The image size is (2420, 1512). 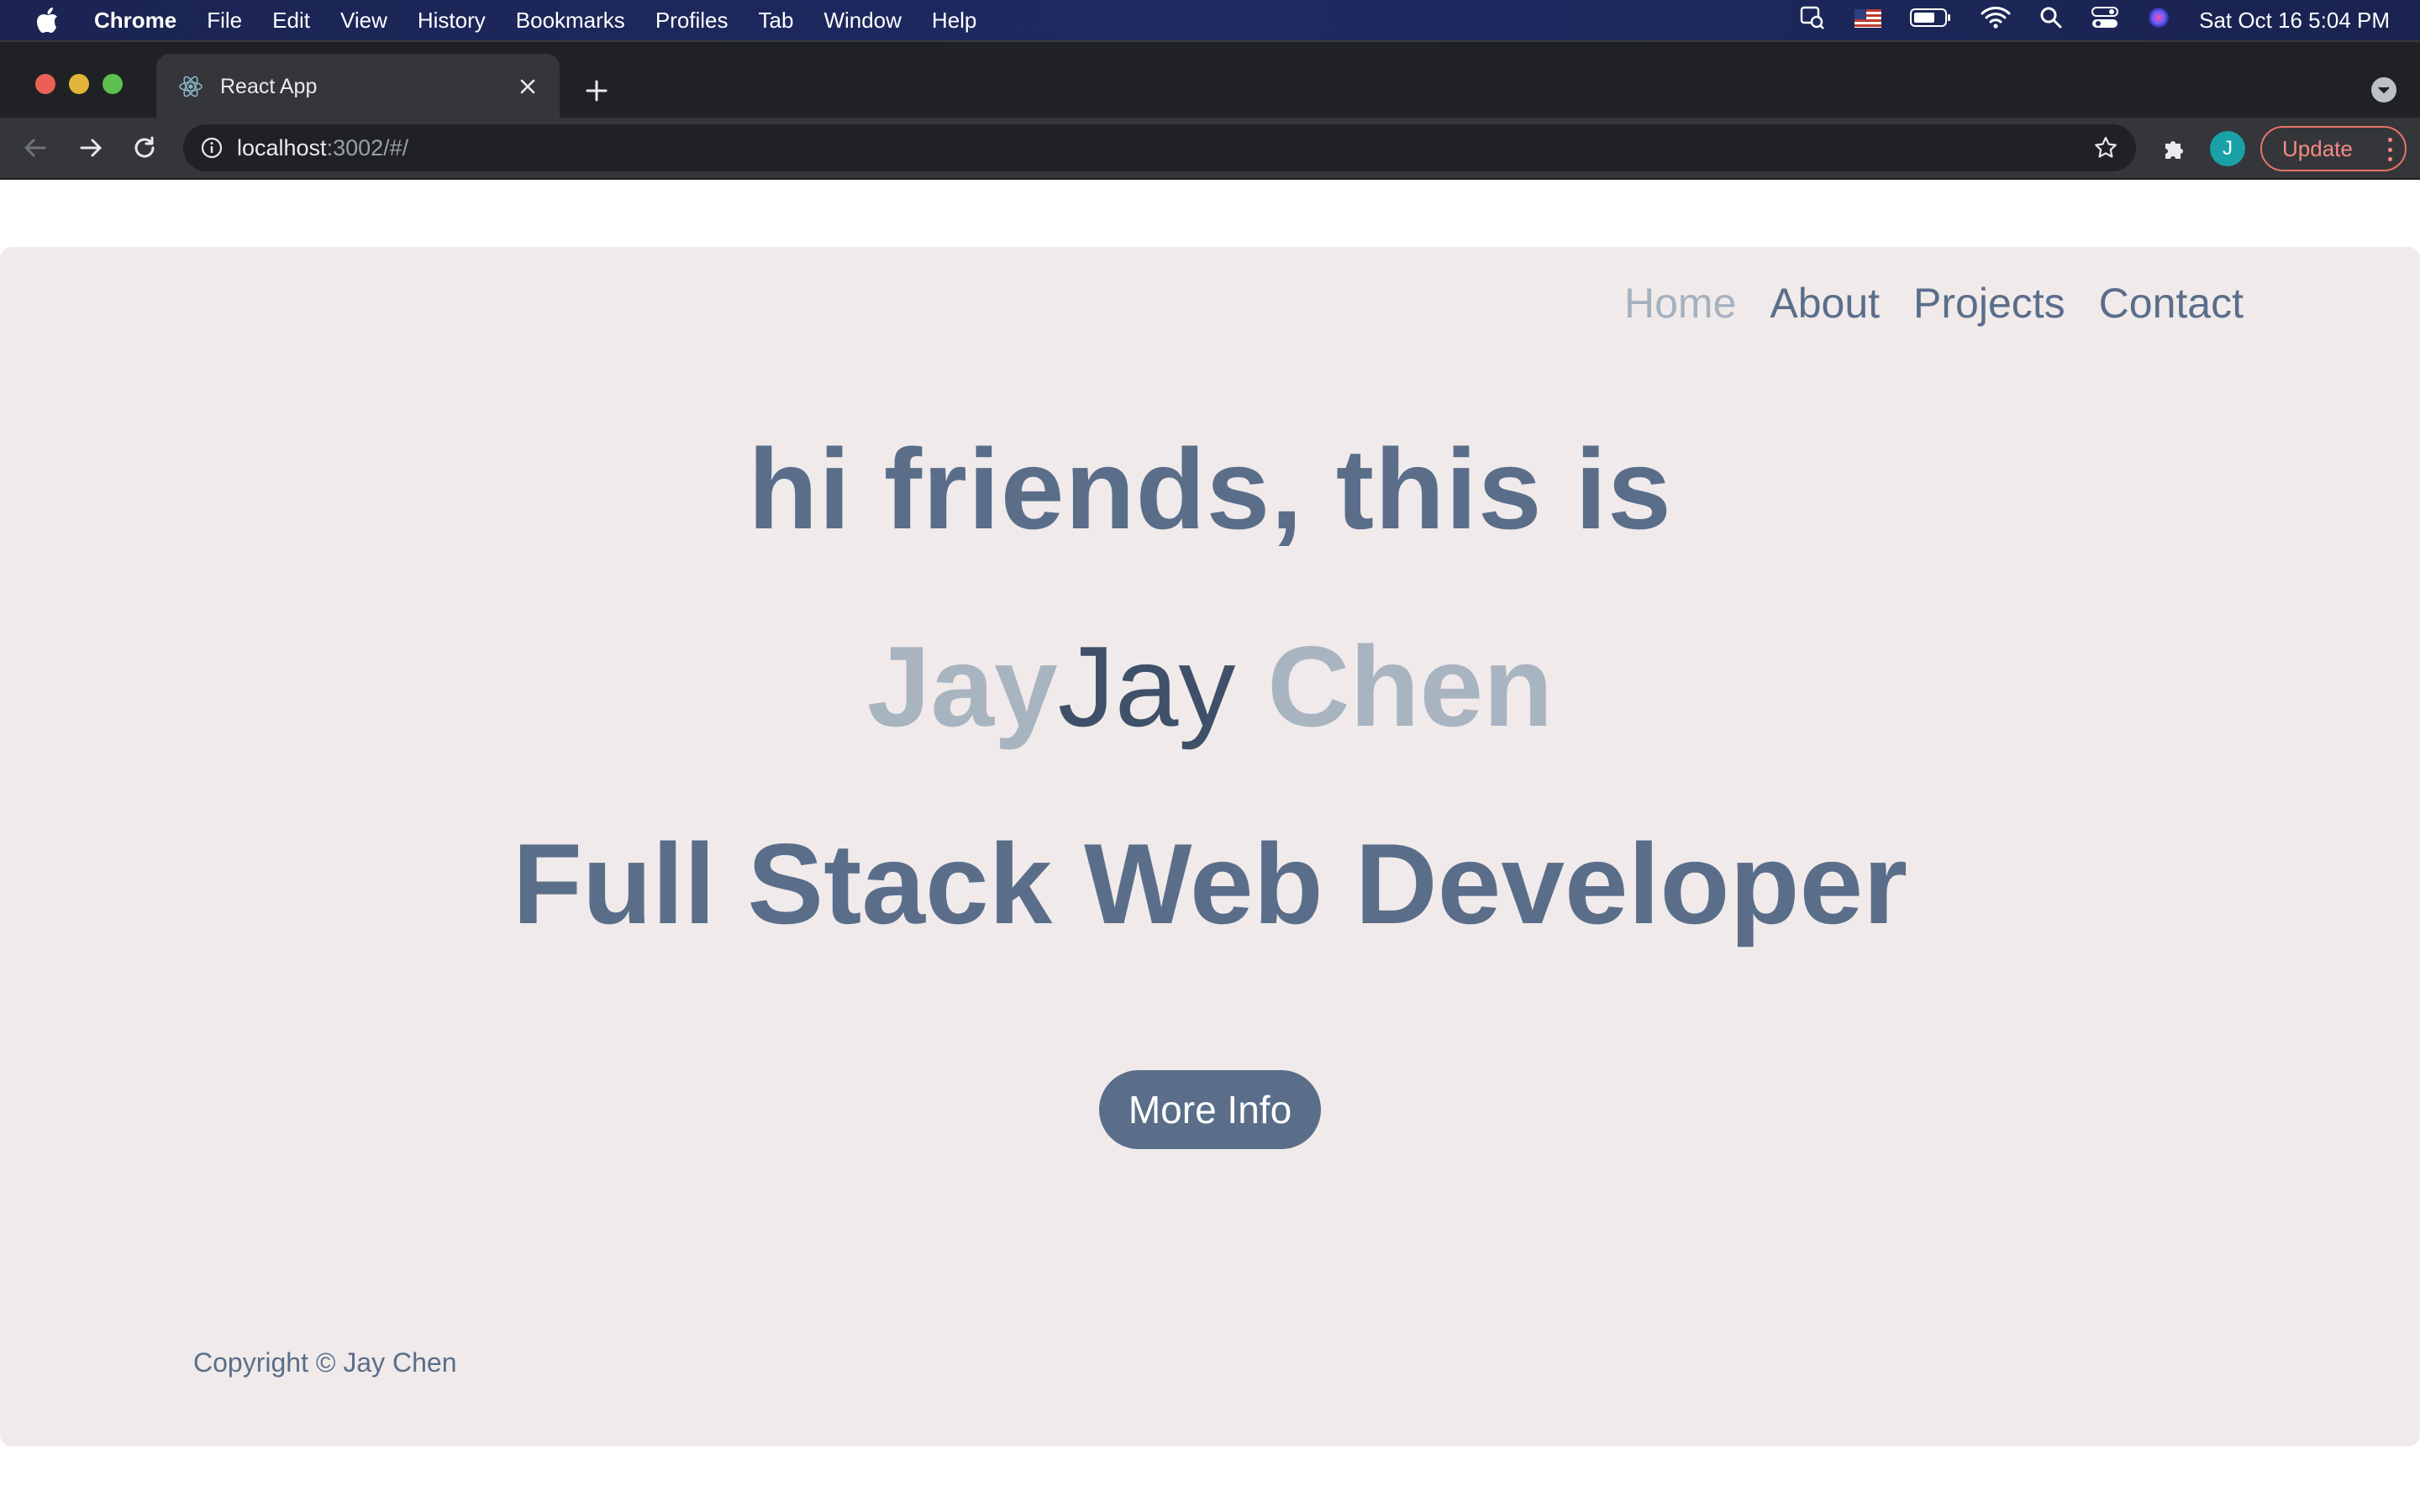 I want to click on site-nav: Home About Projects Contact, so click(x=1934, y=303).